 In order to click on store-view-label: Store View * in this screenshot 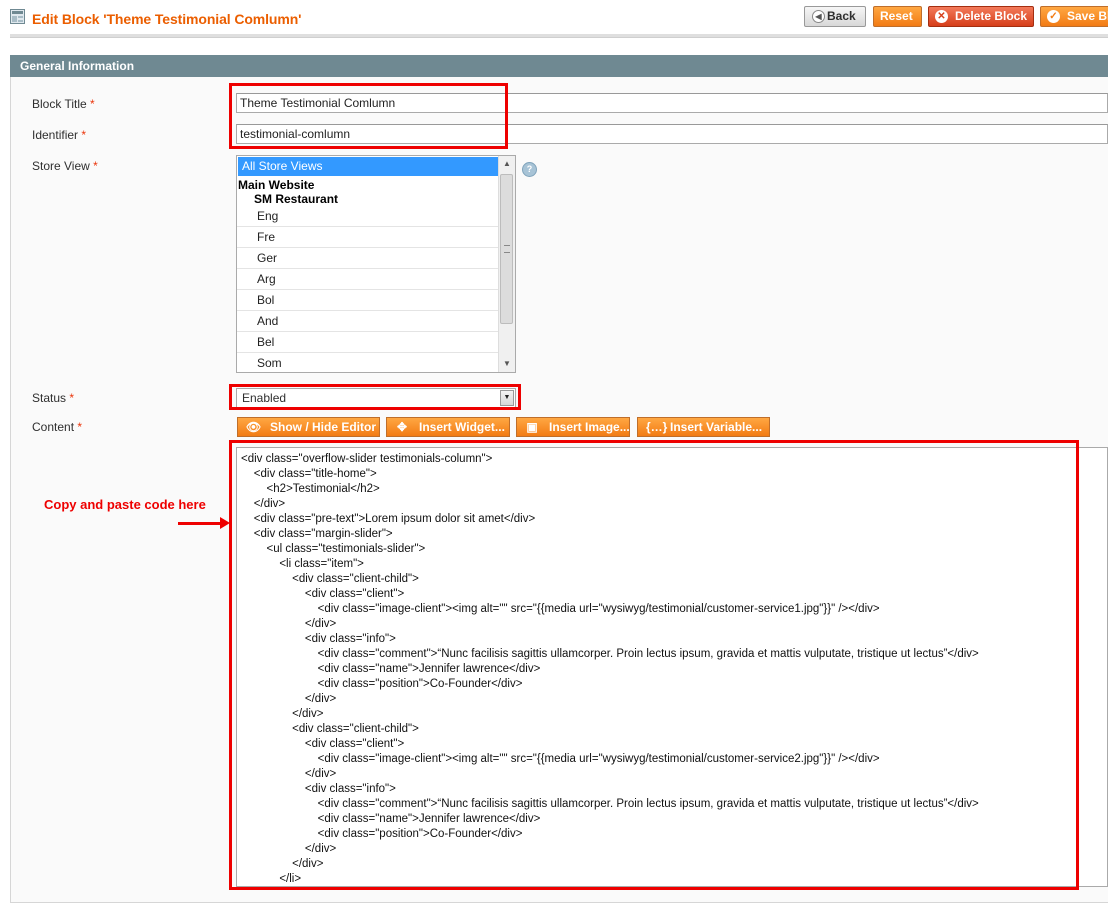, I will do `click(65, 166)`.